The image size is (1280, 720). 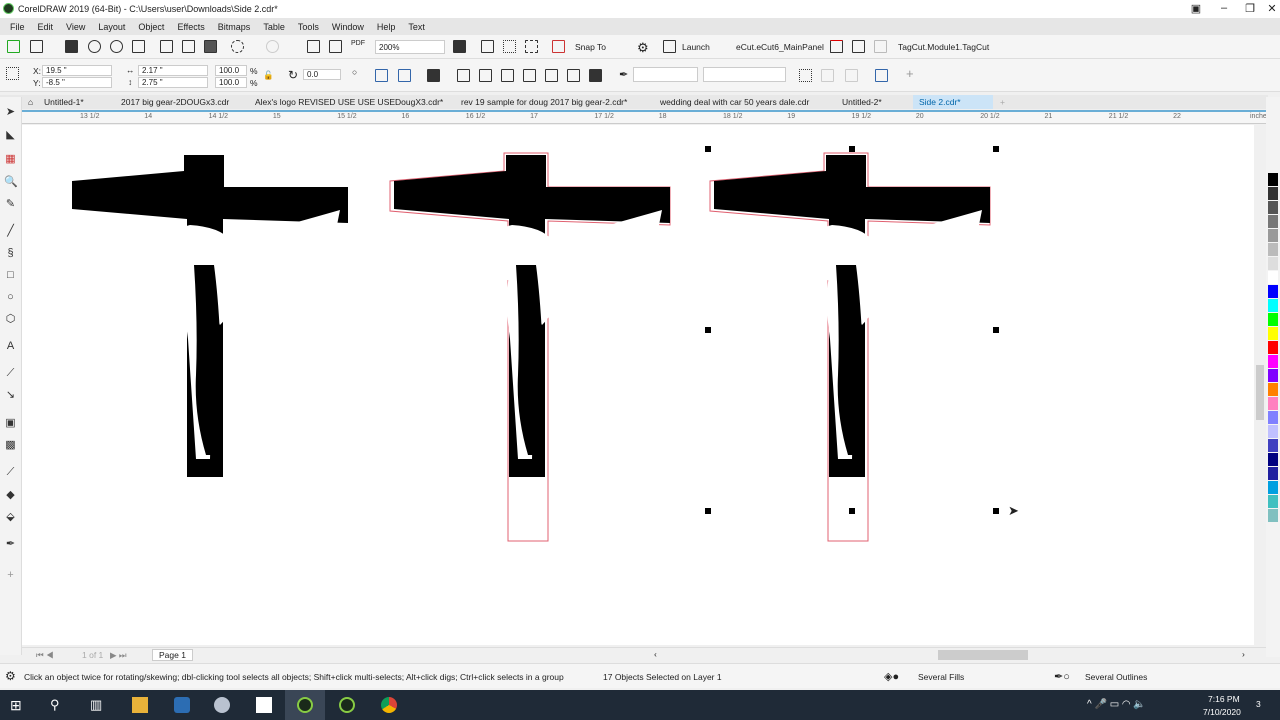 What do you see at coordinates (1062, 676) in the screenshot?
I see `outline-icon: ✒○` at bounding box center [1062, 676].